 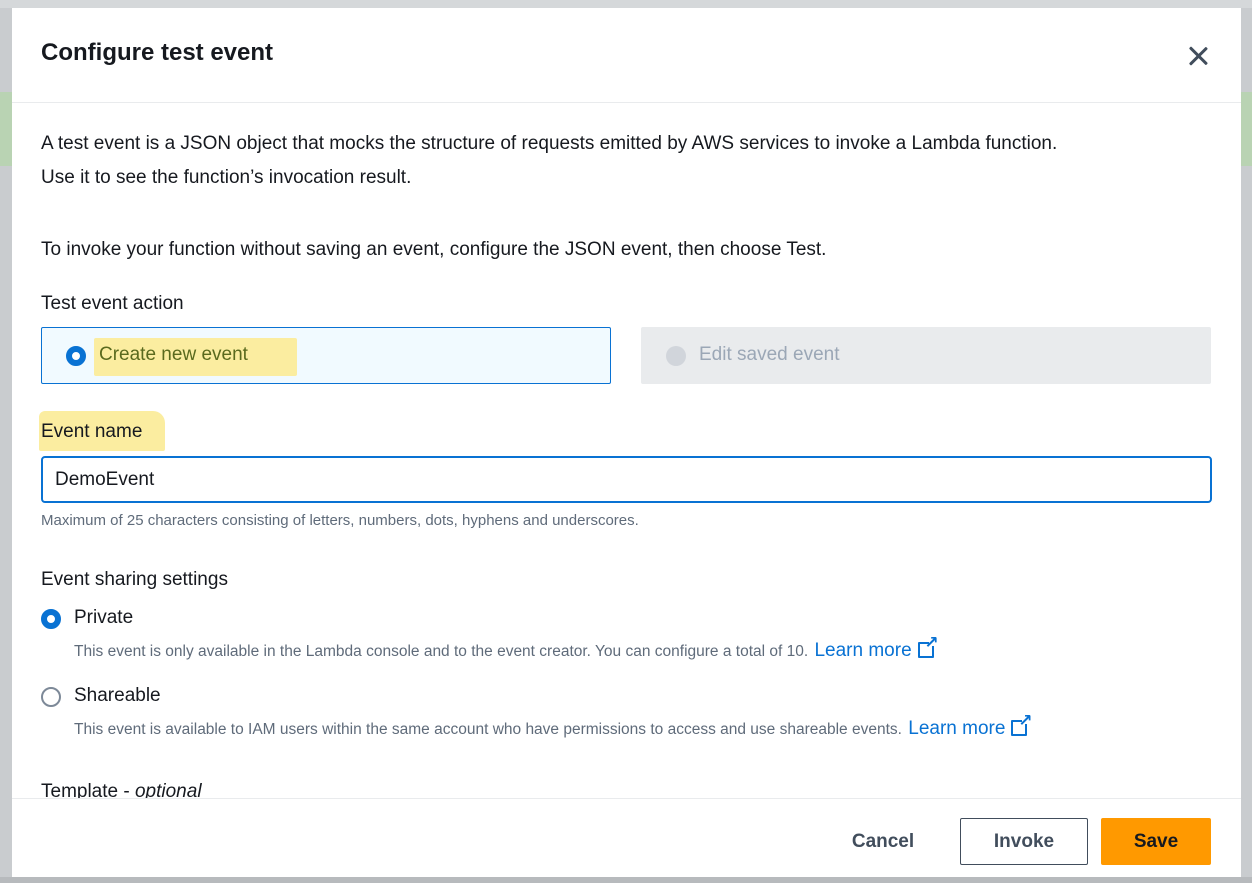 What do you see at coordinates (1156, 841) in the screenshot?
I see `save-button: Save` at bounding box center [1156, 841].